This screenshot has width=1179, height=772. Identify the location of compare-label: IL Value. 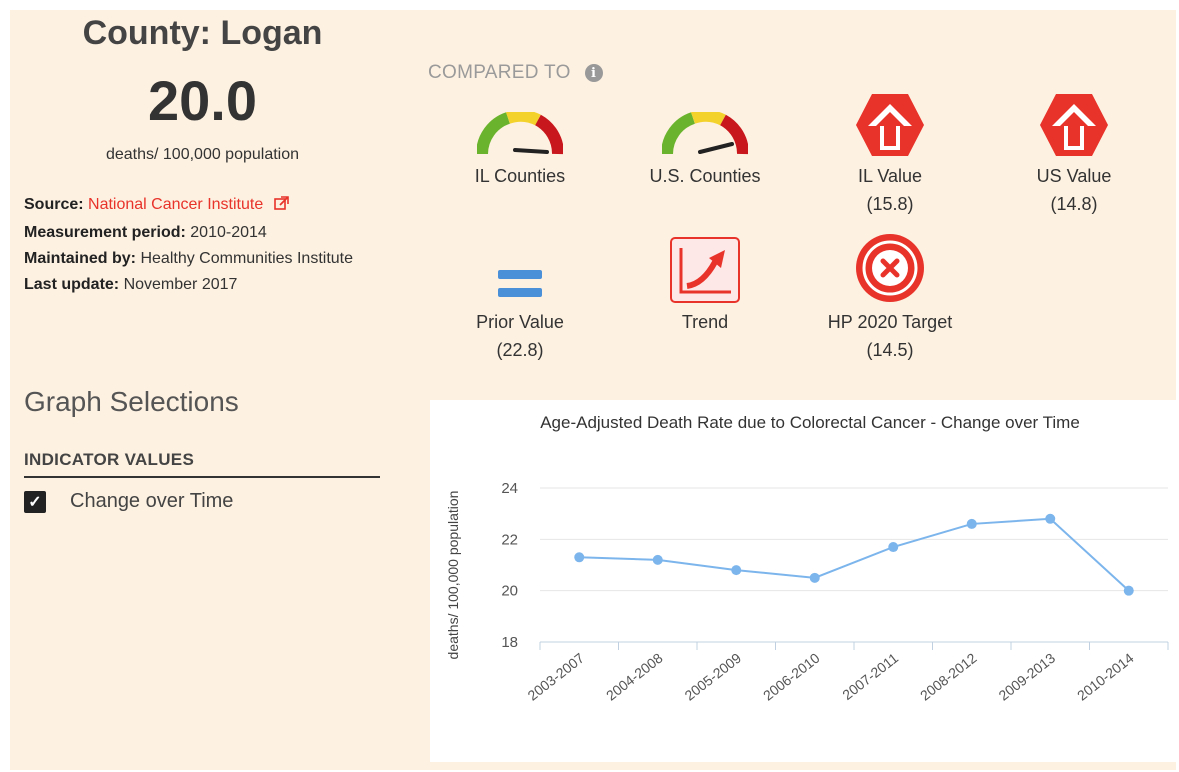
(890, 176).